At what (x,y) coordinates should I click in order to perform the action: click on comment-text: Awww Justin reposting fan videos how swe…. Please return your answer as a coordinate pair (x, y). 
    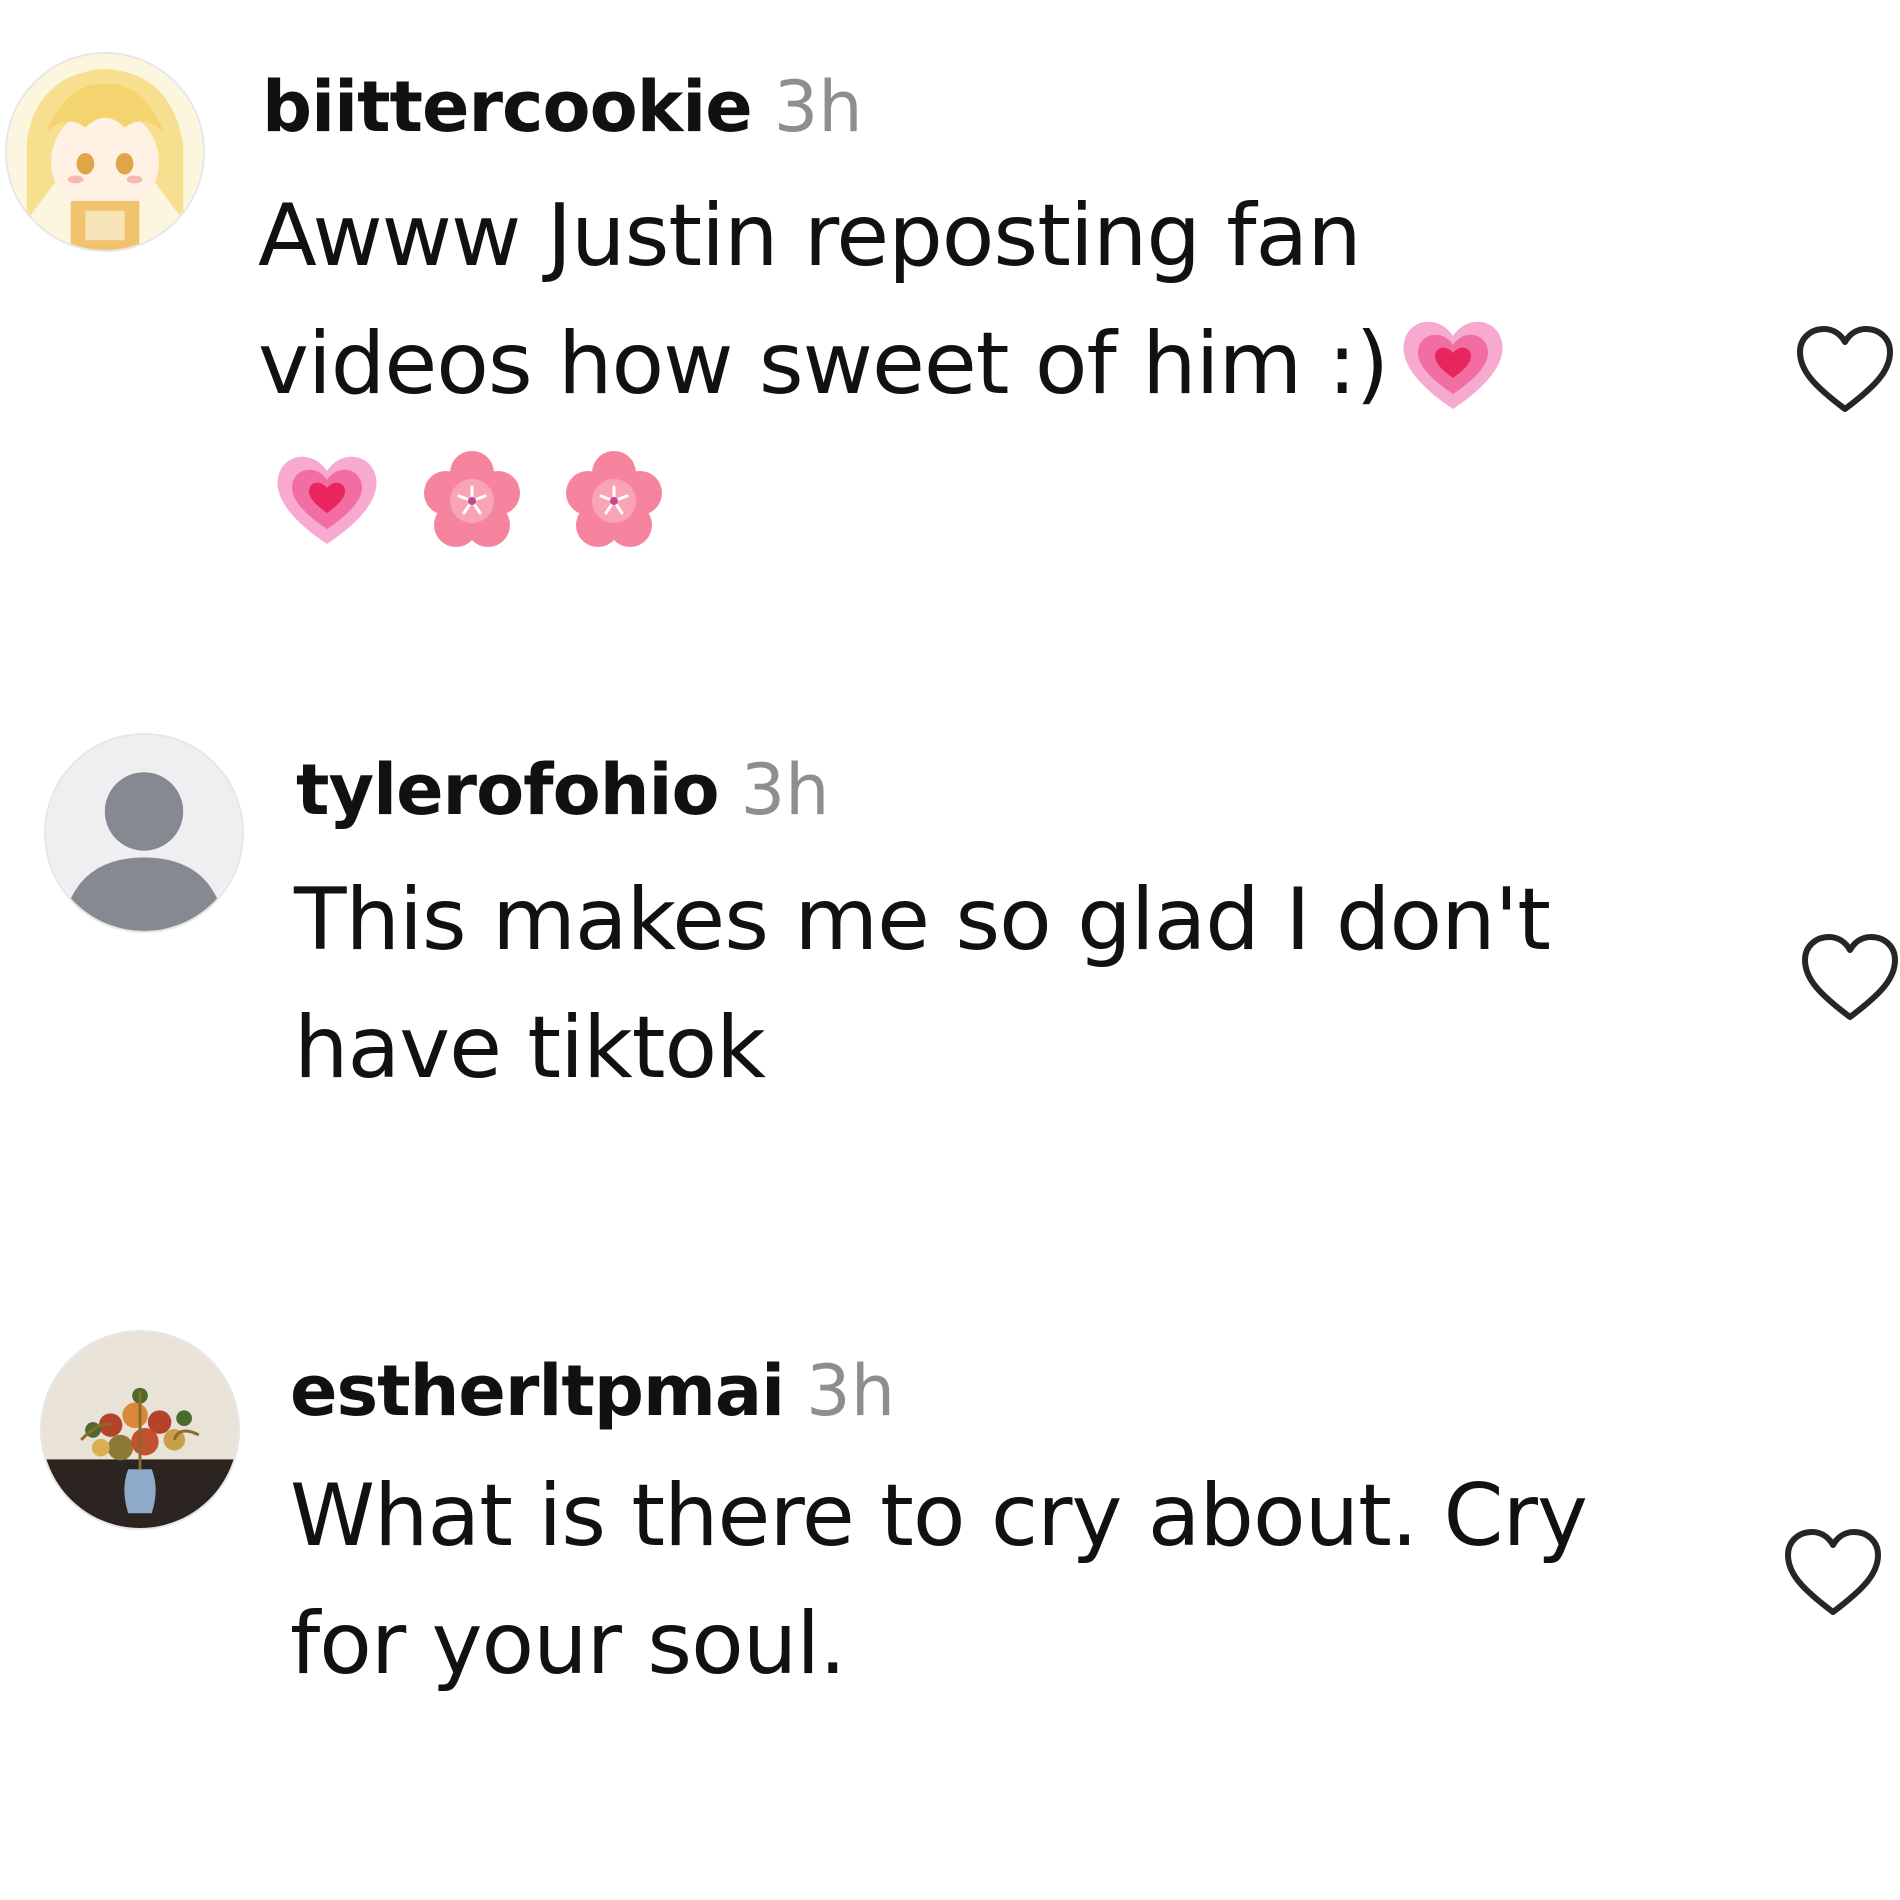
    Looking at the image, I should click on (883, 300).